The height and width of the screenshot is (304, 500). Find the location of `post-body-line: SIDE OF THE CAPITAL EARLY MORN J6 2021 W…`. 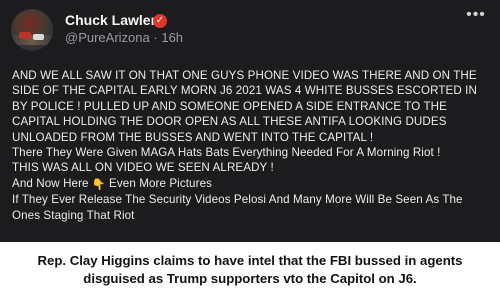

post-body-line: SIDE OF THE CAPITAL EARLY MORN J6 2021 W… is located at coordinates (244, 91).